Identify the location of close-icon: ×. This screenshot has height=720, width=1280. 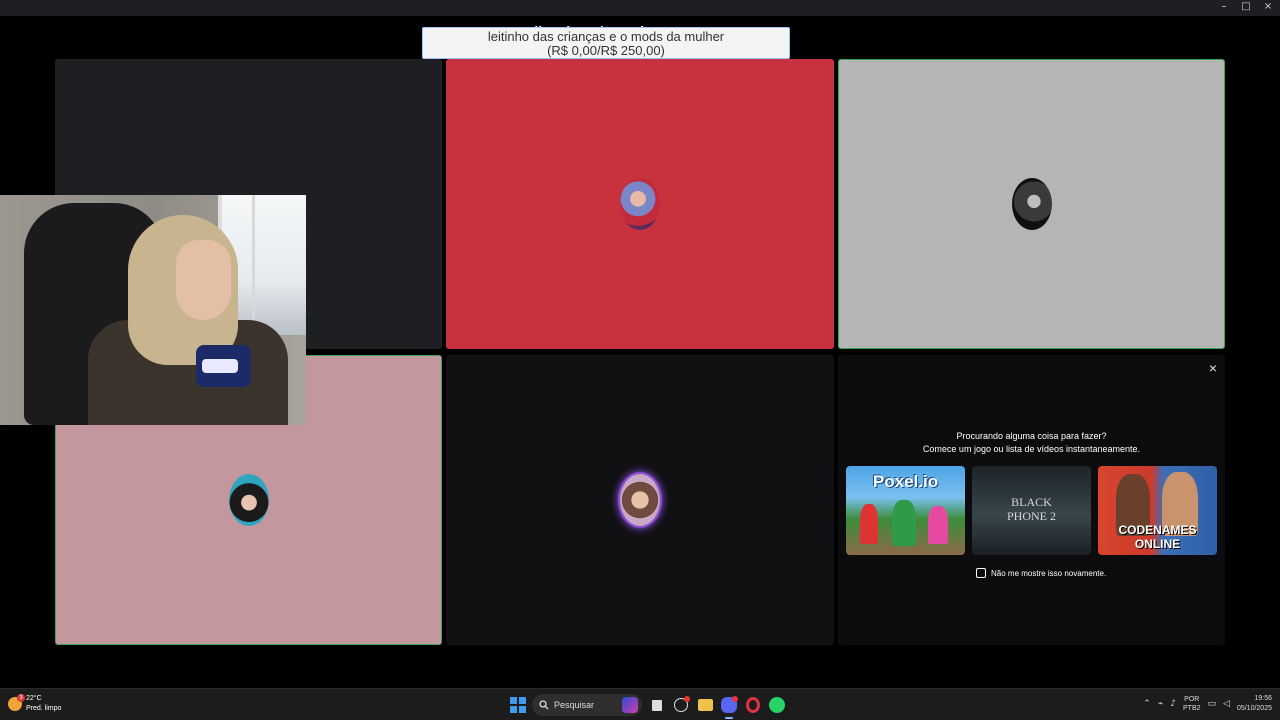
(1213, 368).